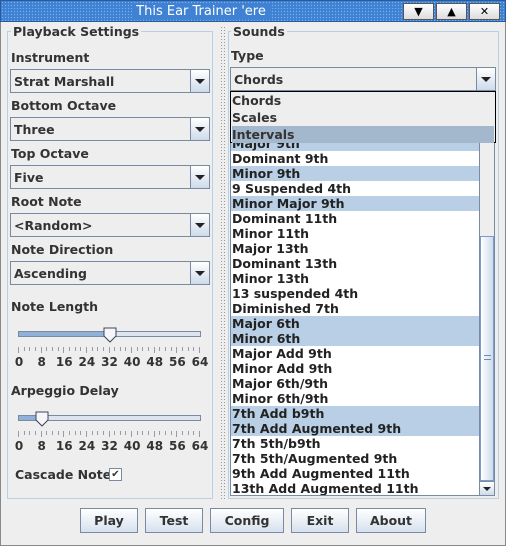  Describe the element at coordinates (132, 446) in the screenshot. I see `slider-tick-label: 40` at that location.